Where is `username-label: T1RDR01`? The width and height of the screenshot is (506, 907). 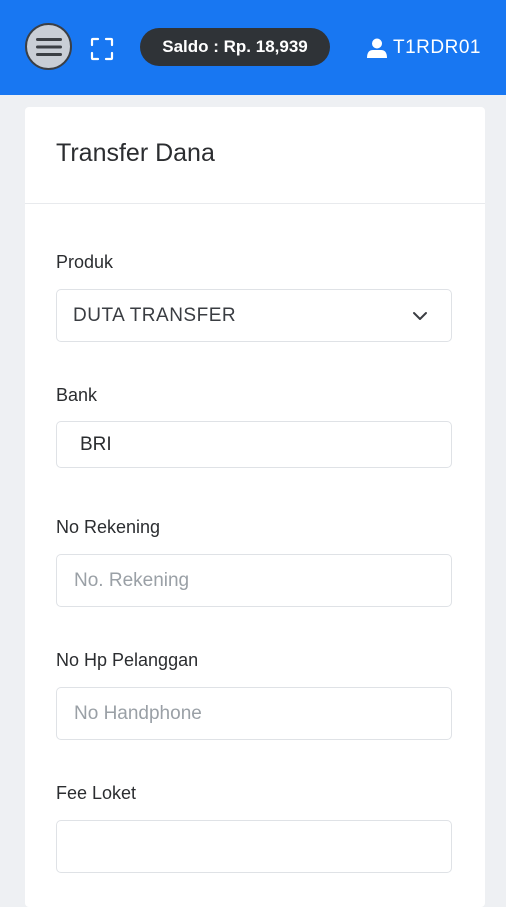 username-label: T1RDR01 is located at coordinates (437, 47).